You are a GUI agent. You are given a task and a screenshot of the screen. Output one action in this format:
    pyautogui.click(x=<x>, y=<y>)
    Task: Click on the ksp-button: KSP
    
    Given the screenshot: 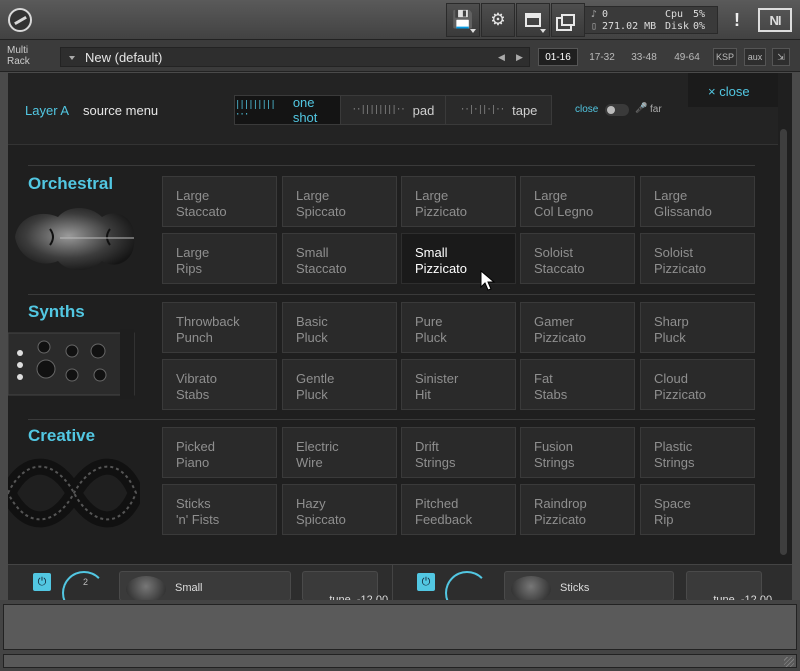 What is the action you would take?
    pyautogui.click(x=725, y=57)
    